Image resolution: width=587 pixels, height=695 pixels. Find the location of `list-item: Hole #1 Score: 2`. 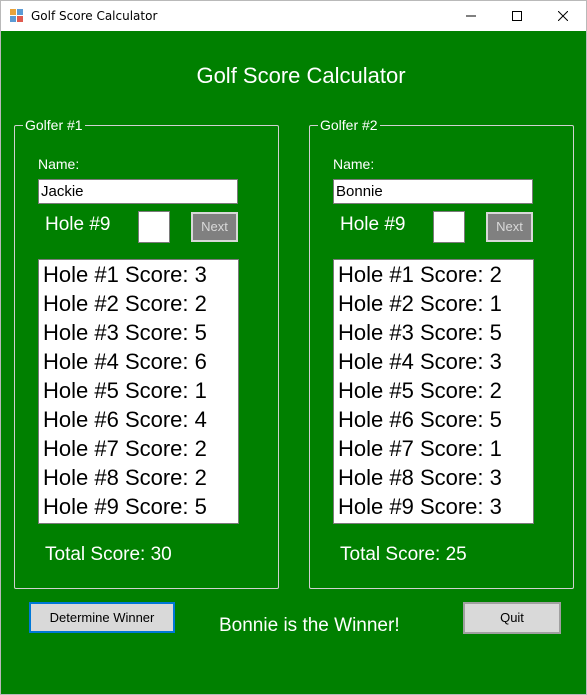

list-item: Hole #1 Score: 2 is located at coordinates (435, 274).